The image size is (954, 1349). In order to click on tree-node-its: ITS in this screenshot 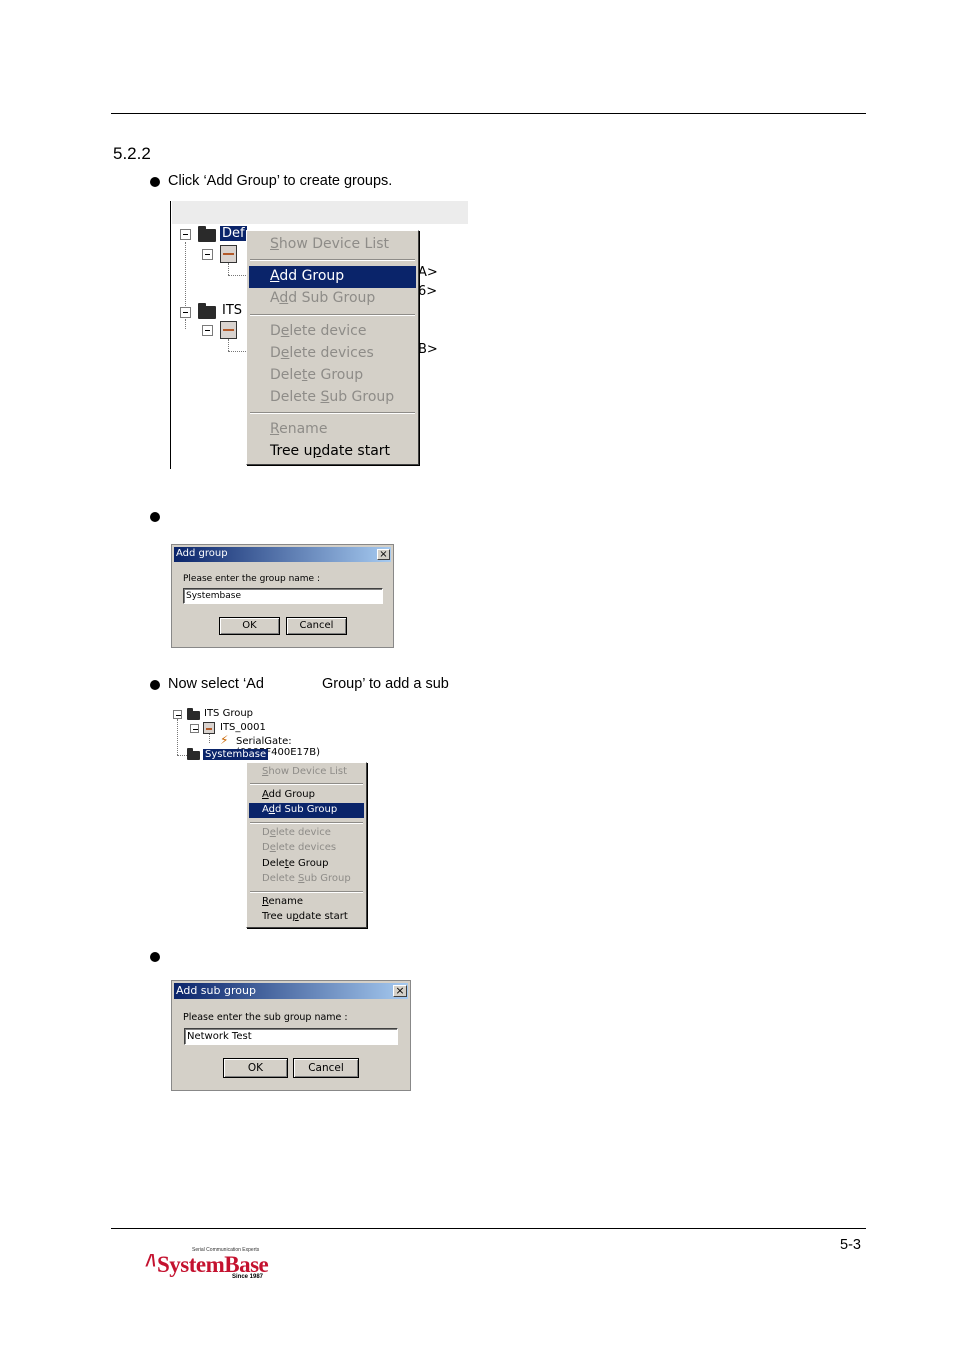, I will do `click(232, 310)`.